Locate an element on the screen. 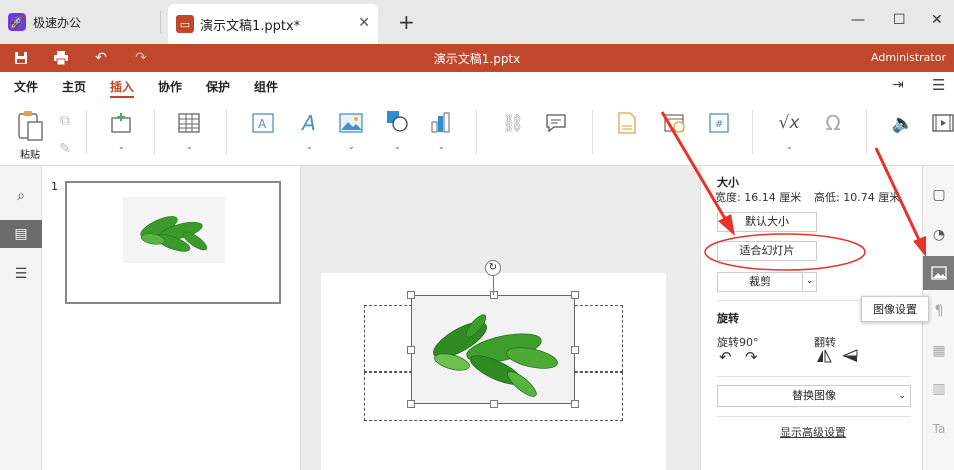 The image size is (954, 470). menu-components: 组件 is located at coordinates (266, 86).